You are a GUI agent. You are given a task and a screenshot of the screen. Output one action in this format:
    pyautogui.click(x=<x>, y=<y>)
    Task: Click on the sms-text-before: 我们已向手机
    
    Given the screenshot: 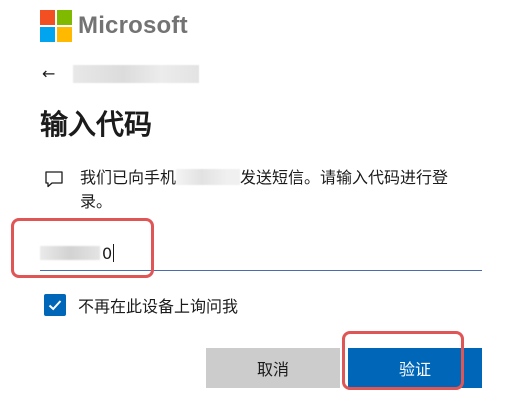 What is the action you would take?
    pyautogui.click(x=128, y=177)
    